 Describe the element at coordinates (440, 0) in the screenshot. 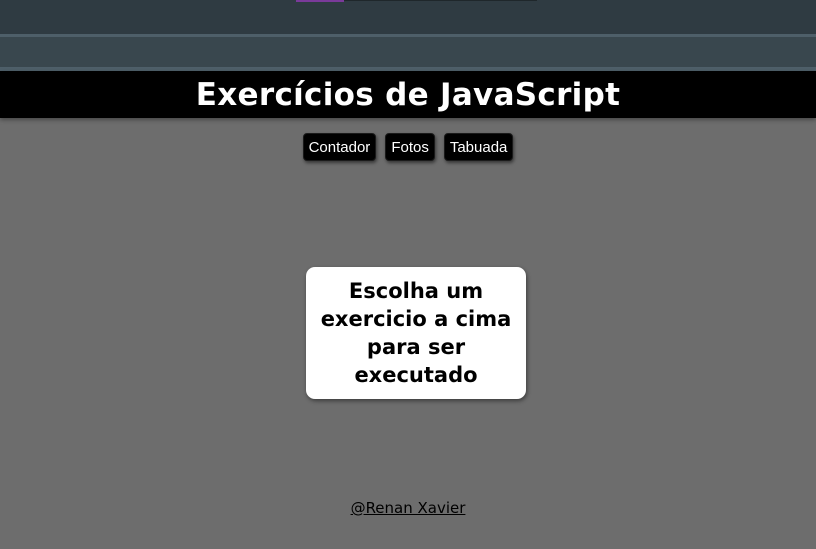

I see `tab-edge` at that location.